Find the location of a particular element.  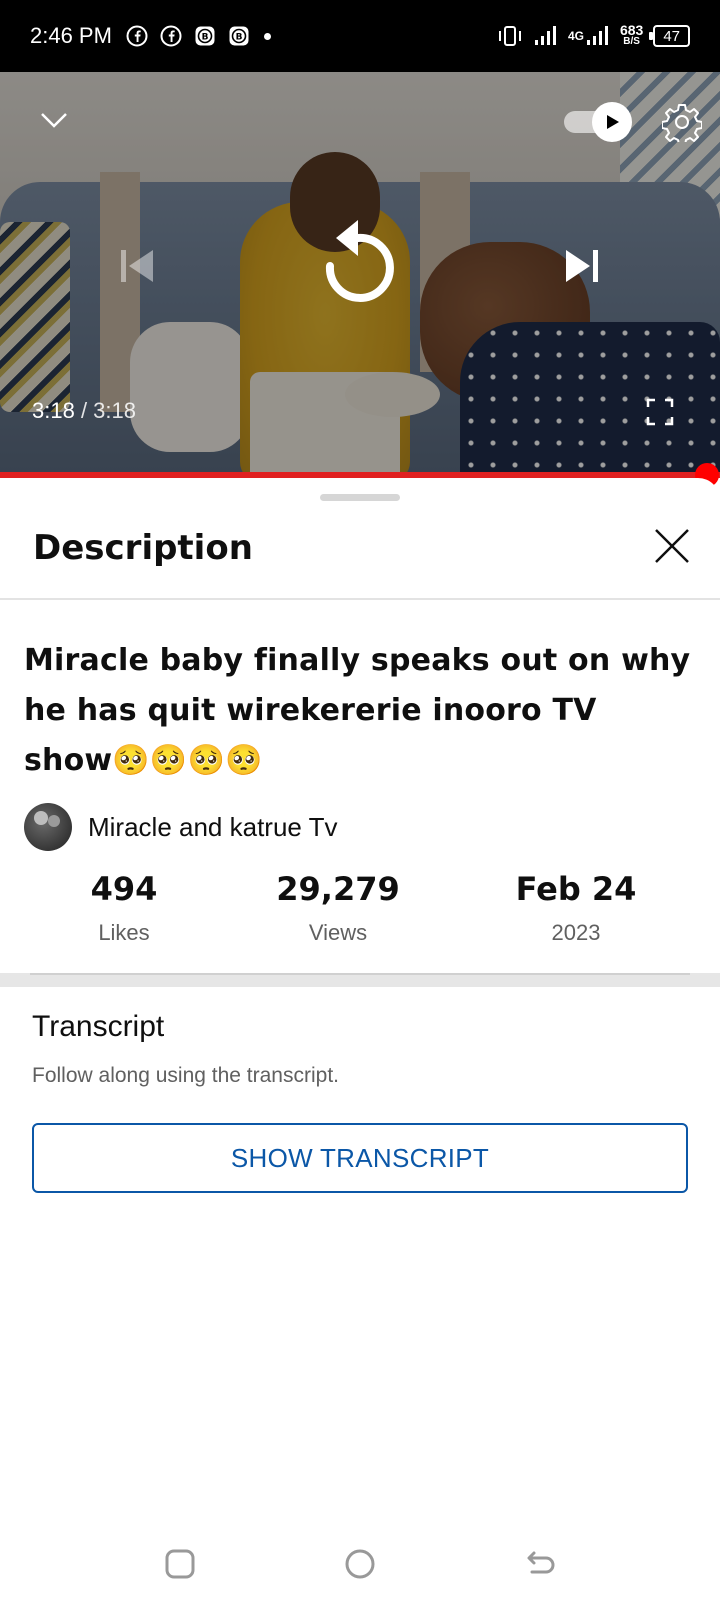

transcript-subtitle: Follow along using the transcript. is located at coordinates (185, 1075).